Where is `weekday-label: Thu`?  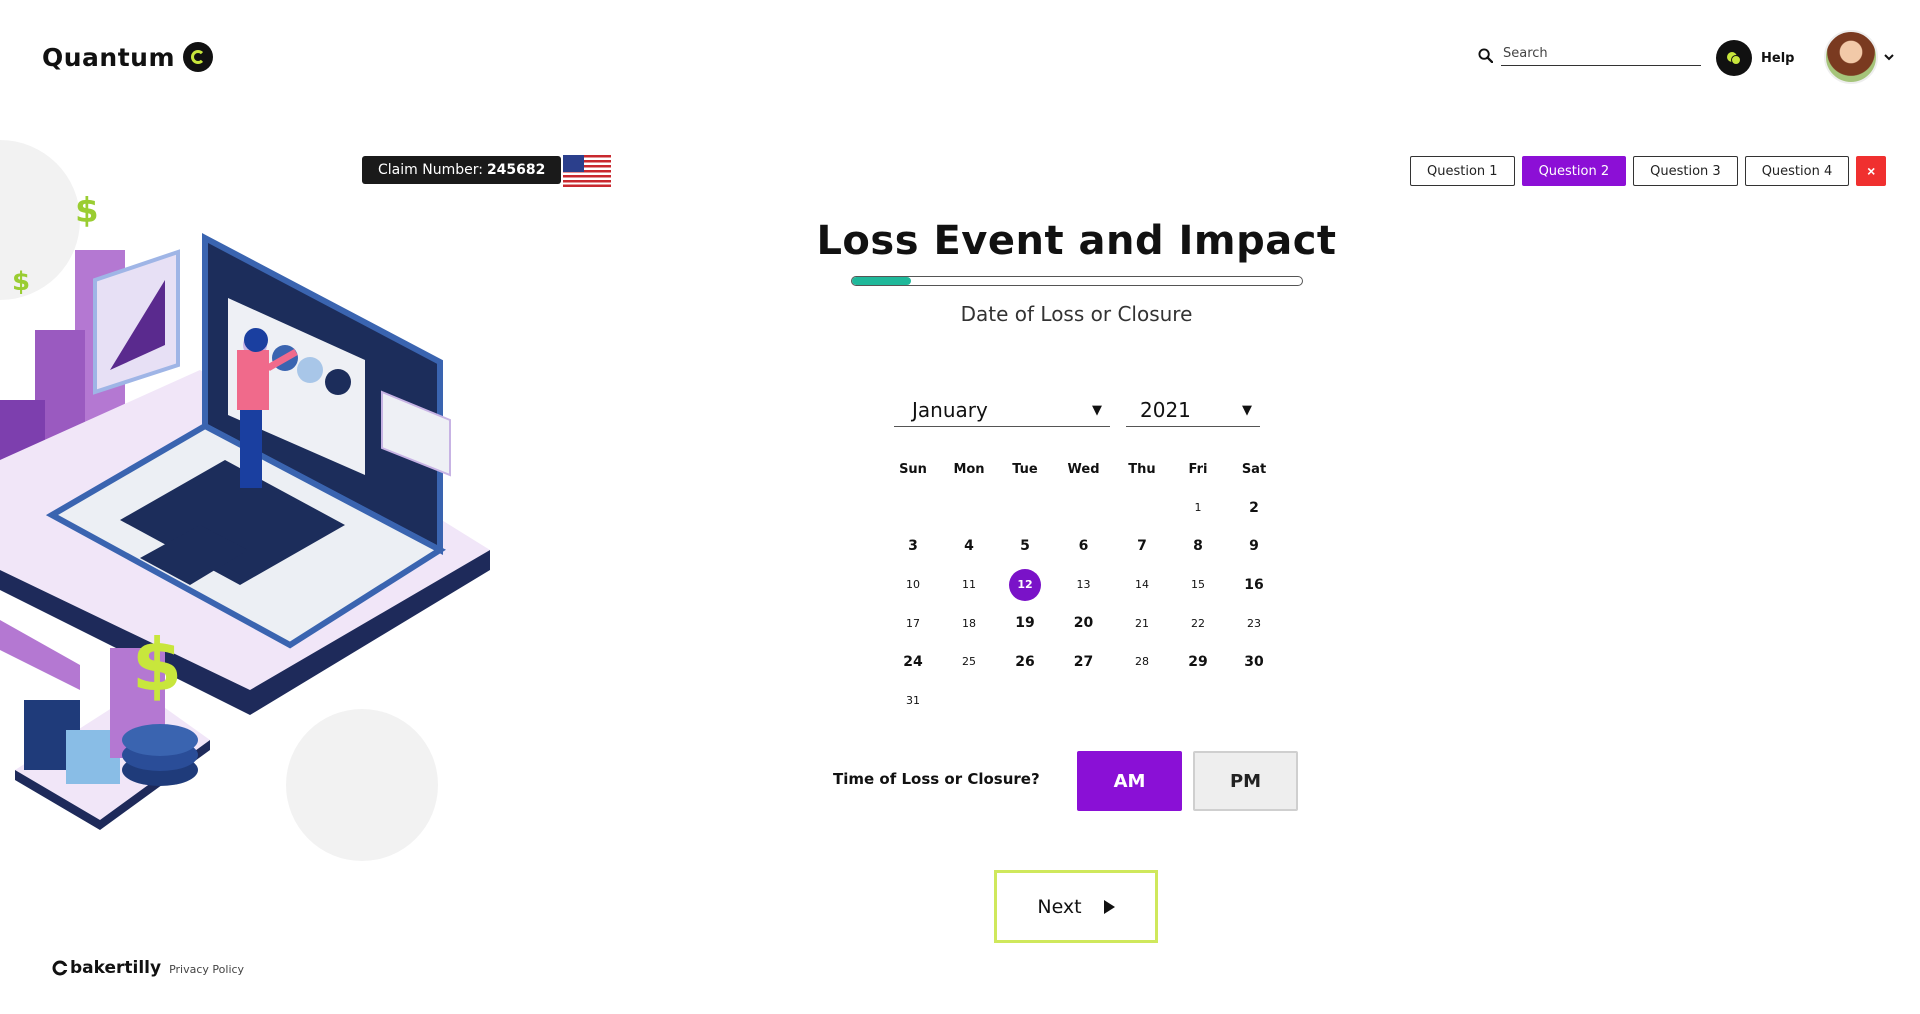 weekday-label: Thu is located at coordinates (1142, 469).